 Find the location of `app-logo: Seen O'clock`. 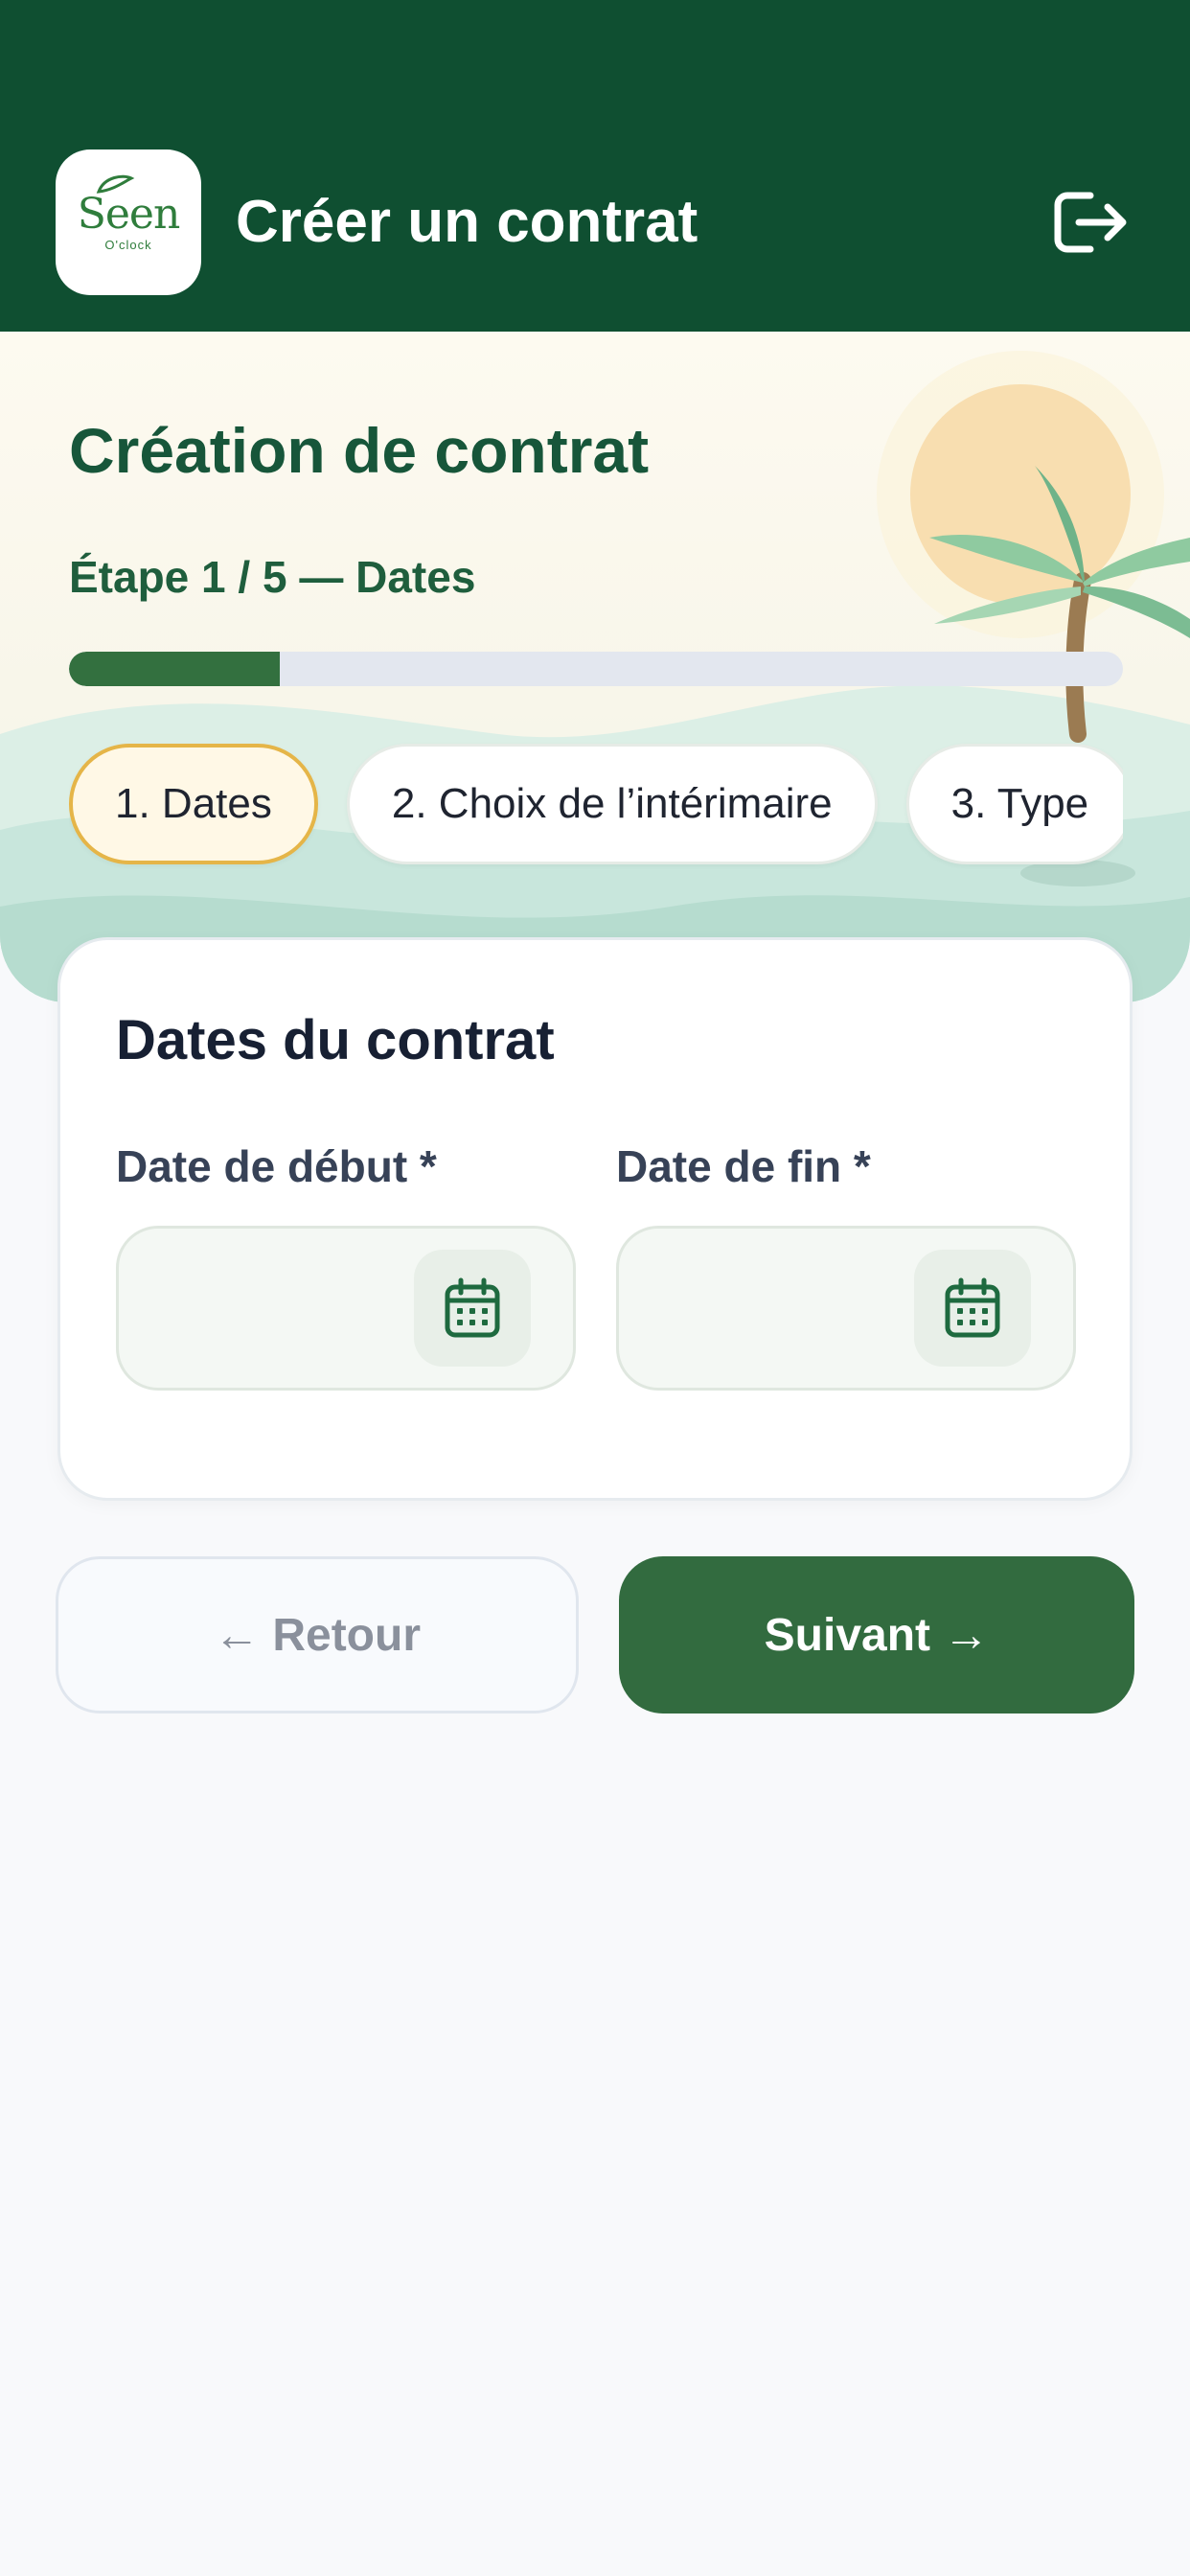

app-logo: Seen O'clock is located at coordinates (128, 222).